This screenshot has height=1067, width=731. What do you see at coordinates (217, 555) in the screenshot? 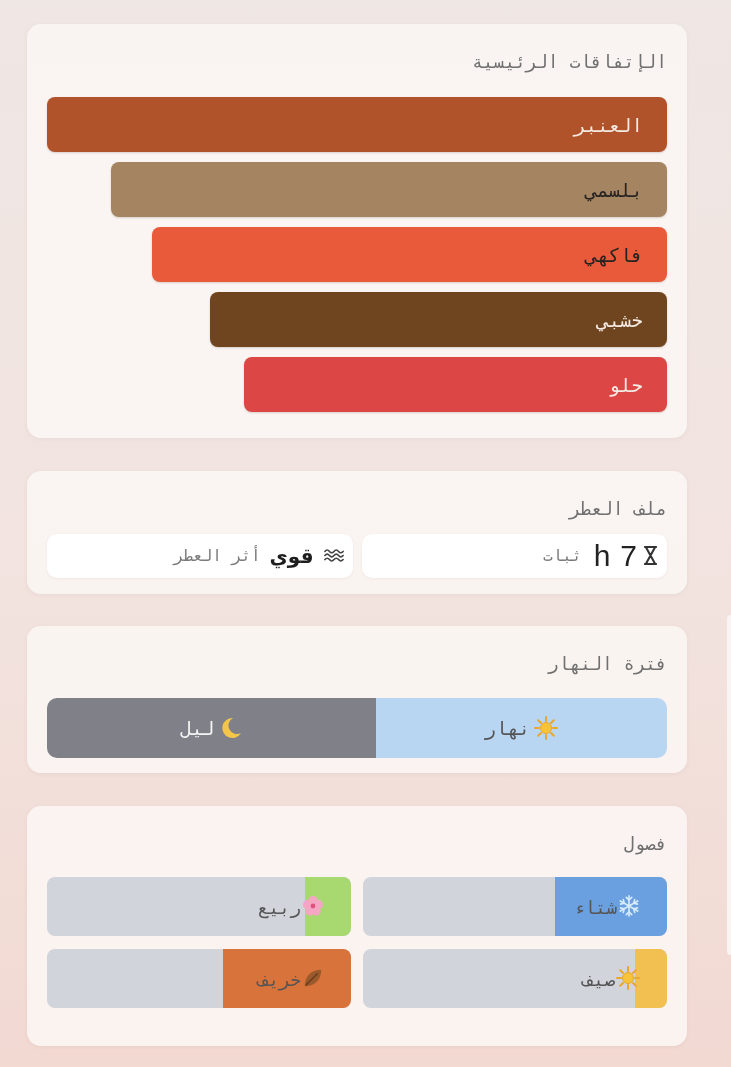
I see `stat-label: أثر العطر` at bounding box center [217, 555].